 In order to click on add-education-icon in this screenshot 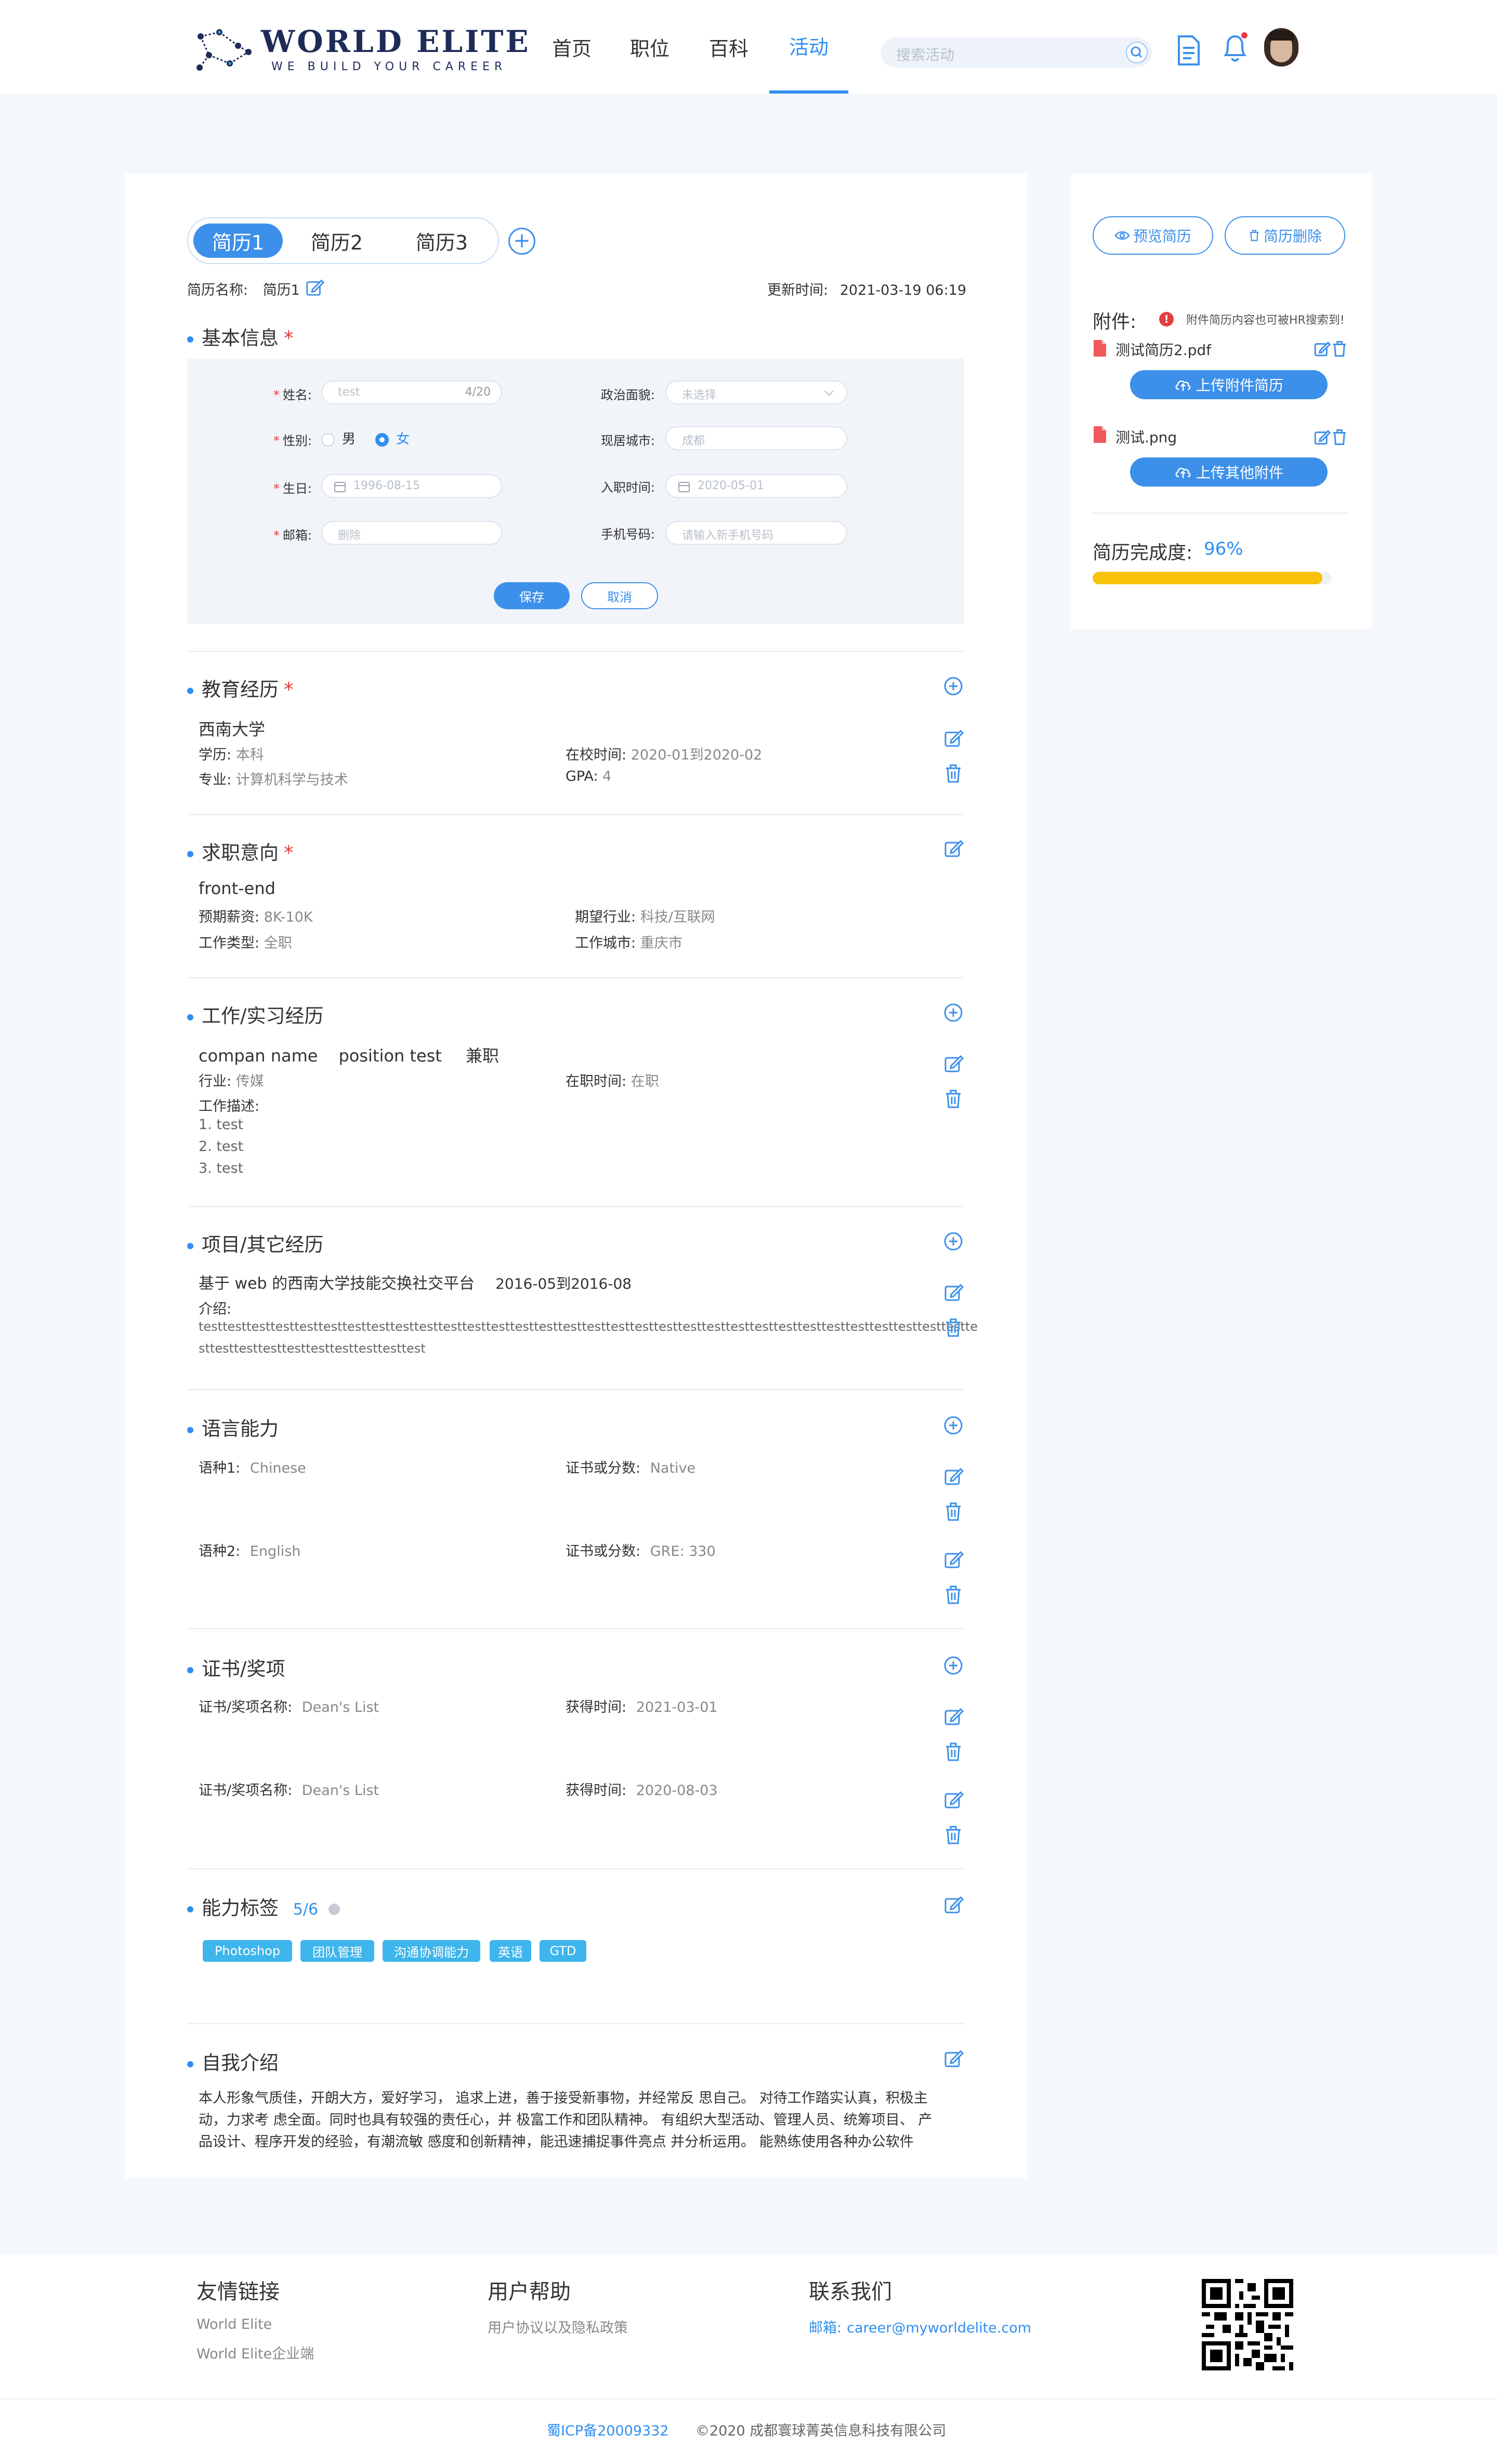, I will do `click(953, 686)`.